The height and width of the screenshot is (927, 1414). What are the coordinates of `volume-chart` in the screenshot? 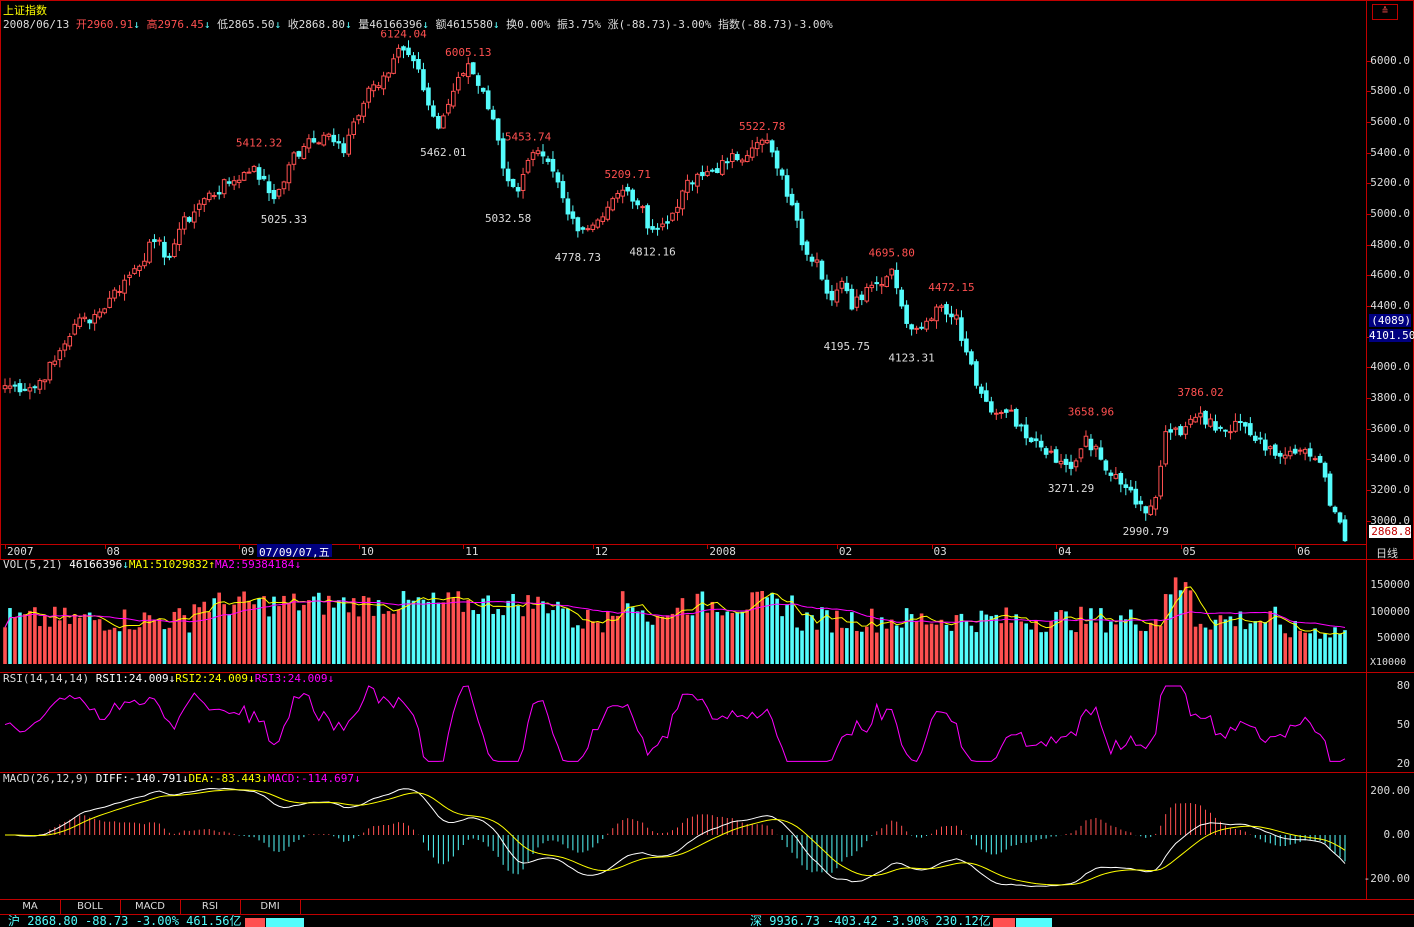 It's located at (675, 620).